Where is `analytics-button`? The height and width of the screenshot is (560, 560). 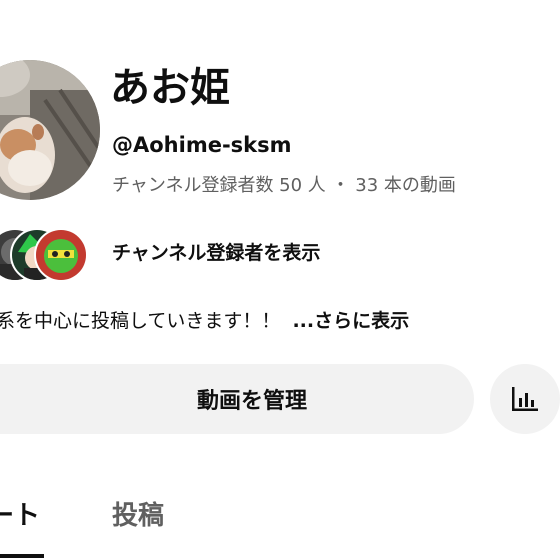 analytics-button is located at coordinates (525, 399).